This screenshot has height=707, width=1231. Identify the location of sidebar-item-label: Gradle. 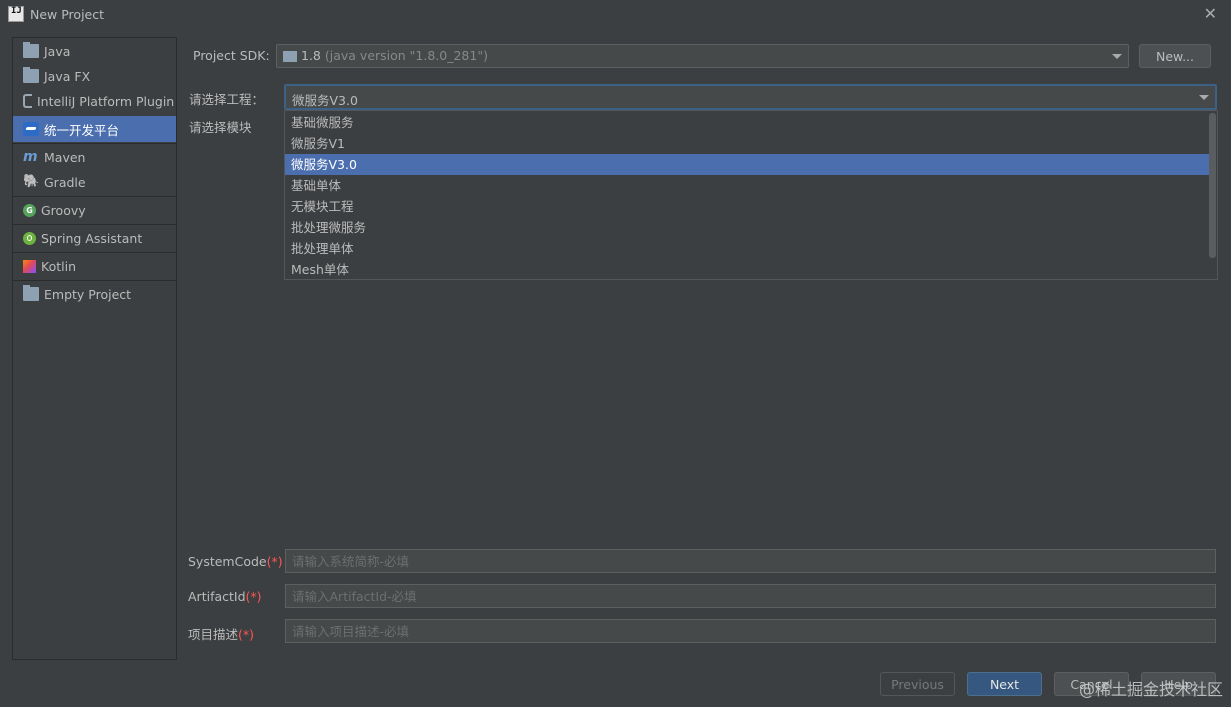
(65, 182).